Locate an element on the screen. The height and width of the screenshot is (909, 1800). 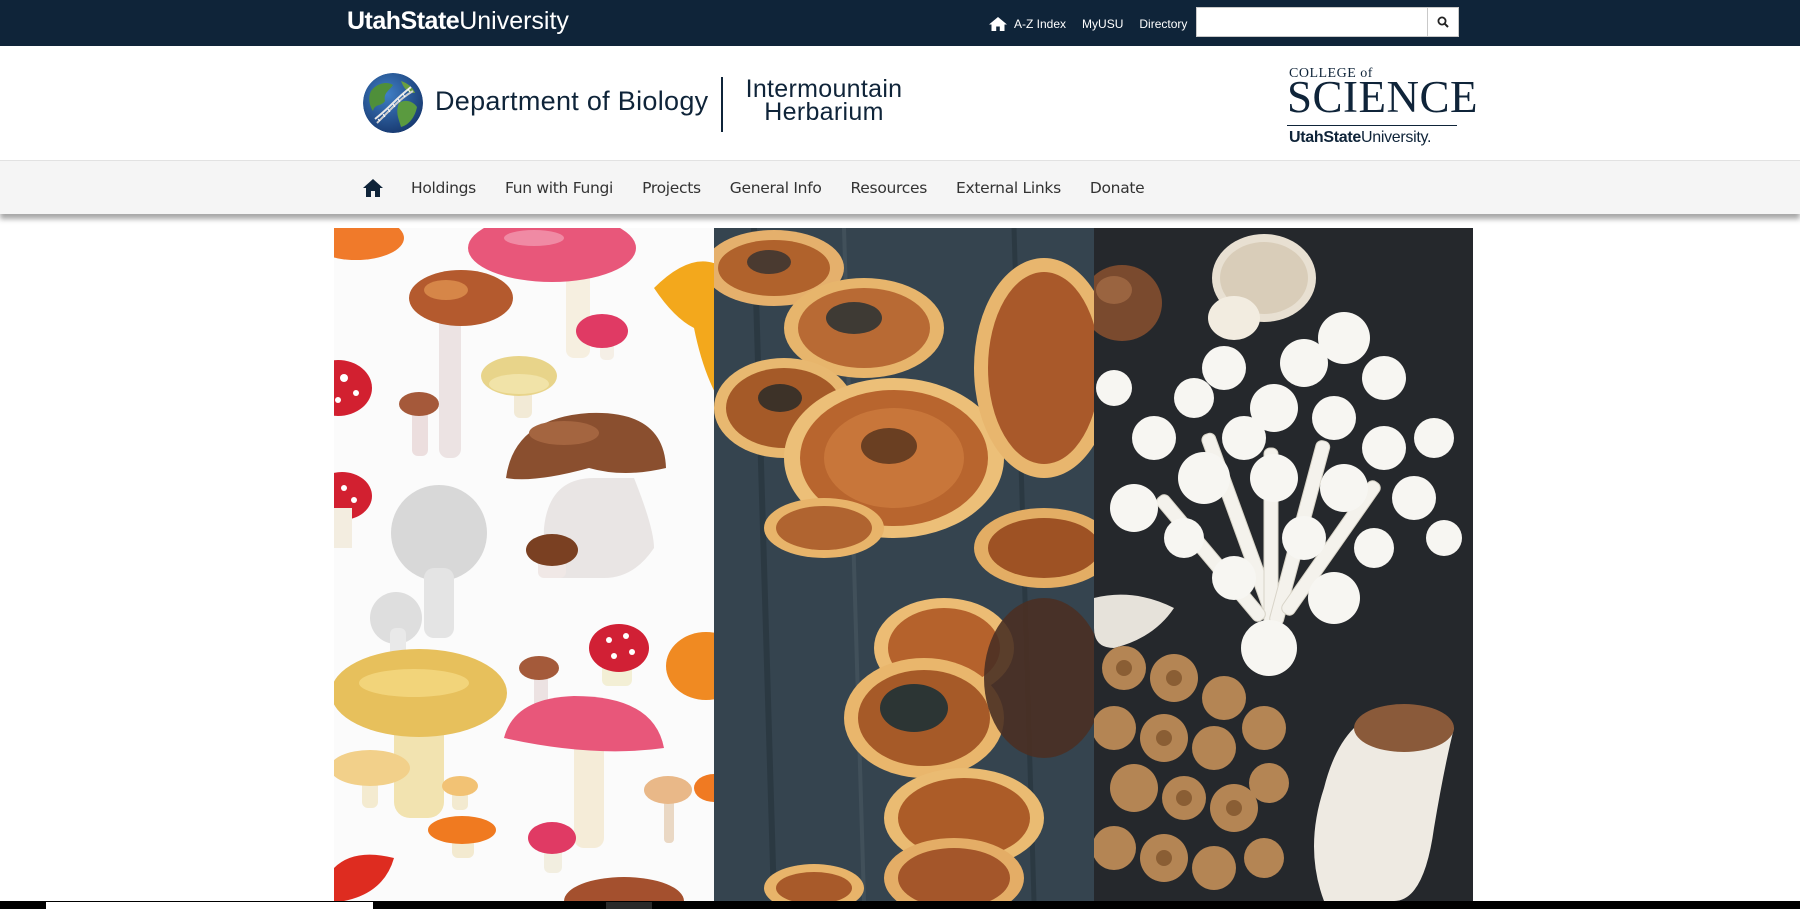
nav-item-fun-with-fungi: Fun with Fungi is located at coordinates (559, 188).